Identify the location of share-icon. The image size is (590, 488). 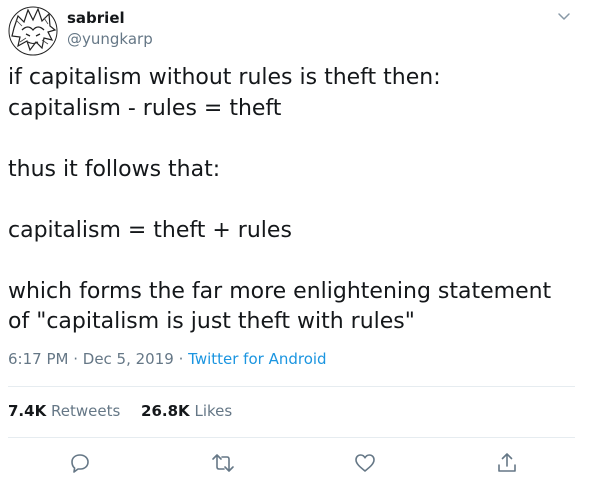
(507, 463).